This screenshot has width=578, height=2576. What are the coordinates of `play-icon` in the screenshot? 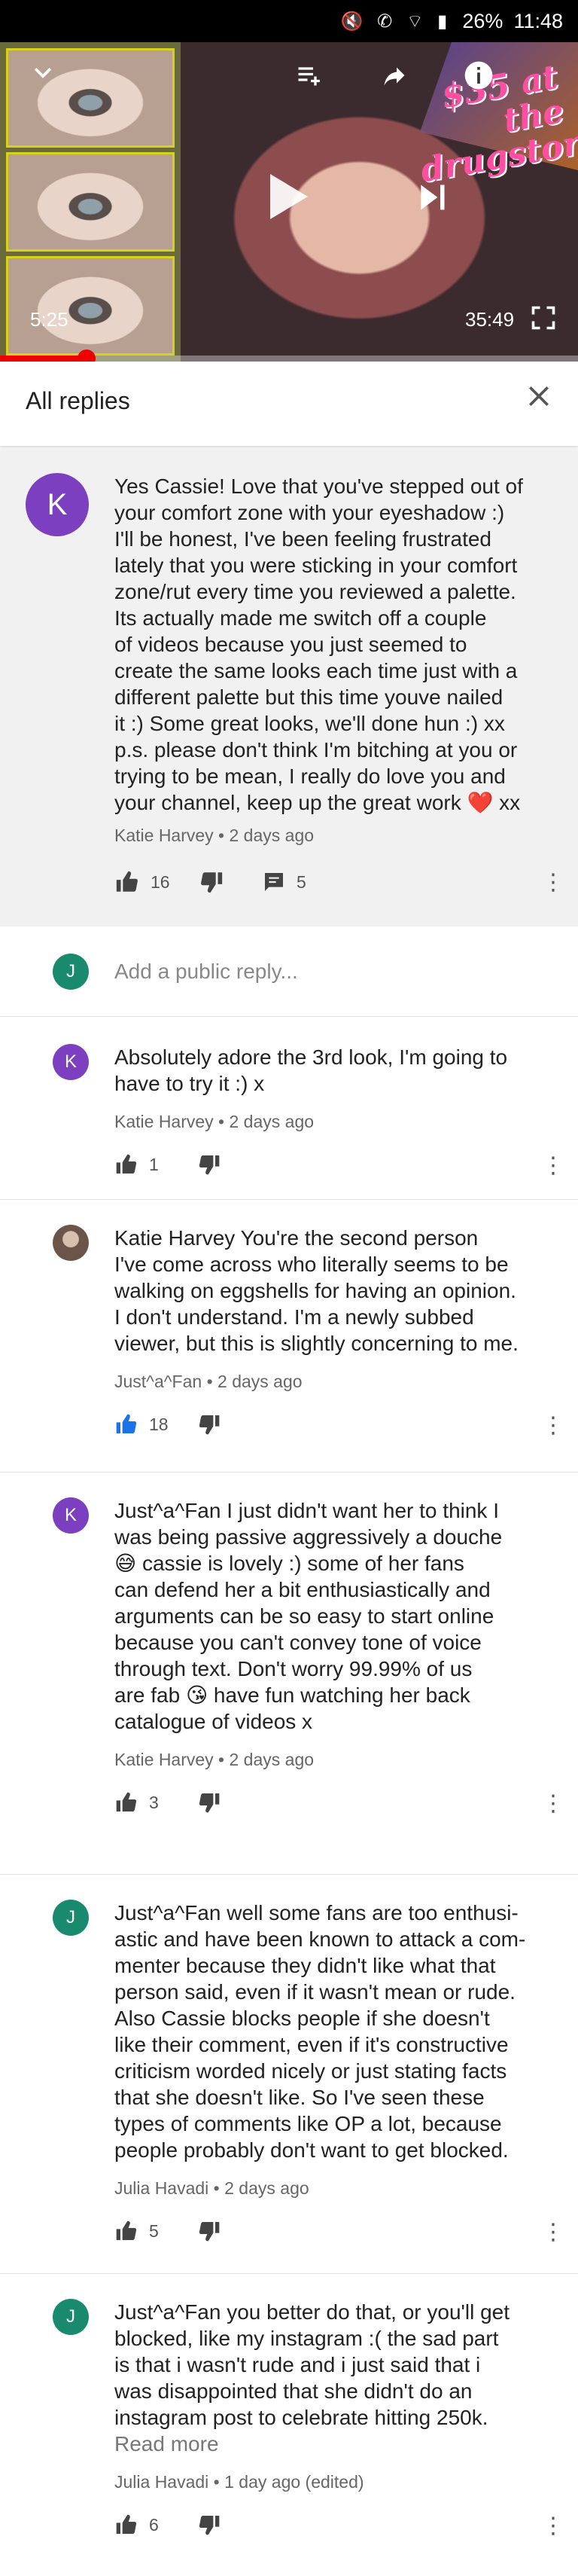 It's located at (289, 199).